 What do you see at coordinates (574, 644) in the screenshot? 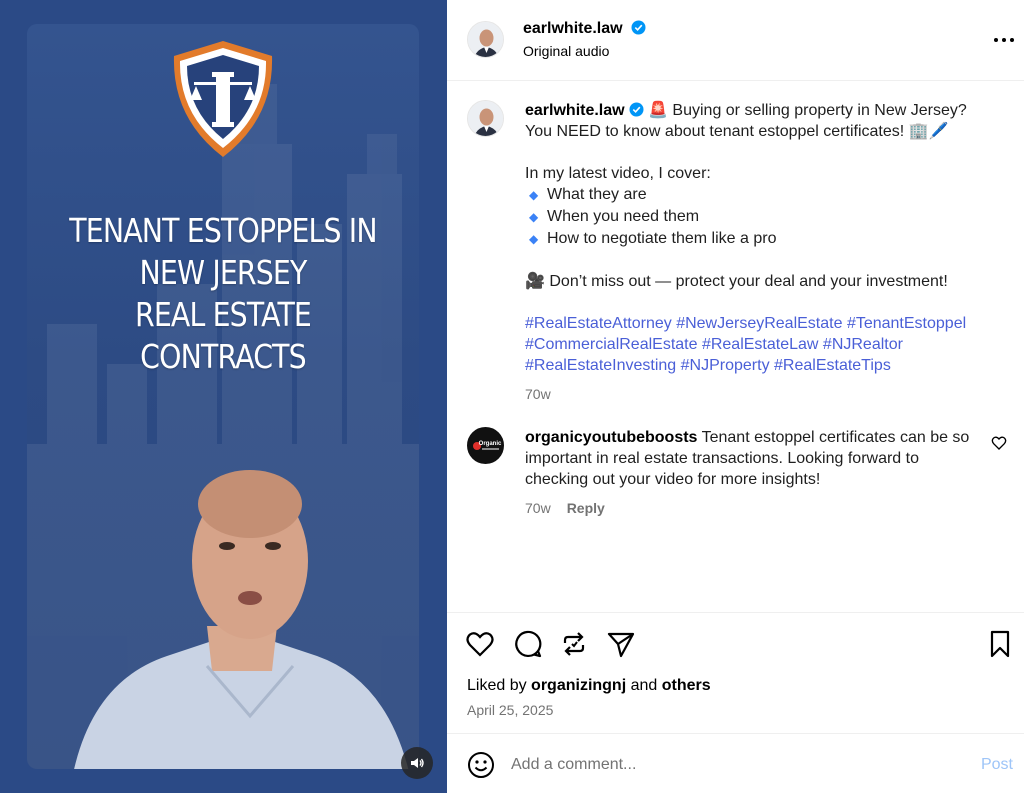
I see `repost-icon` at bounding box center [574, 644].